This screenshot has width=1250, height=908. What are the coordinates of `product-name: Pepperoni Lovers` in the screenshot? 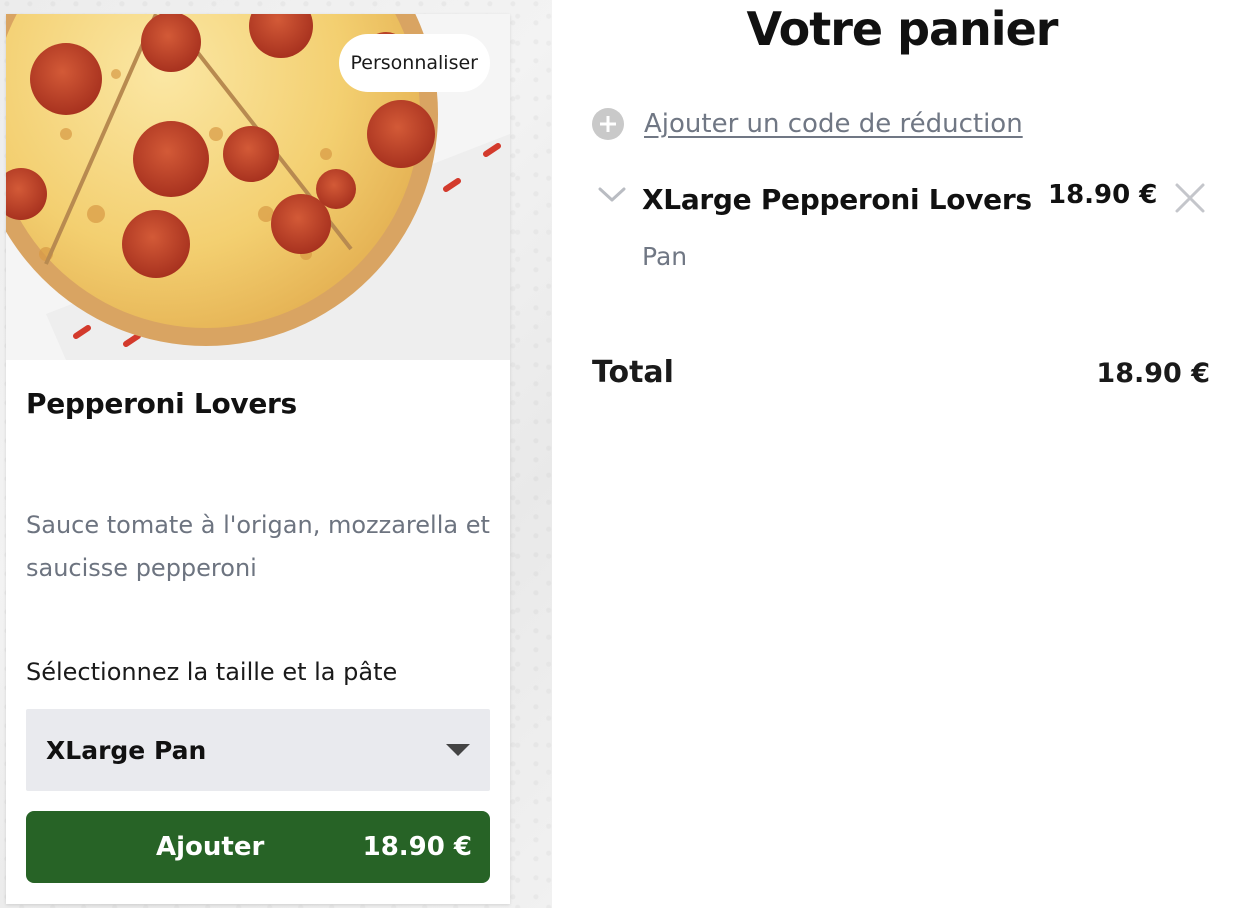 It's located at (161, 403).